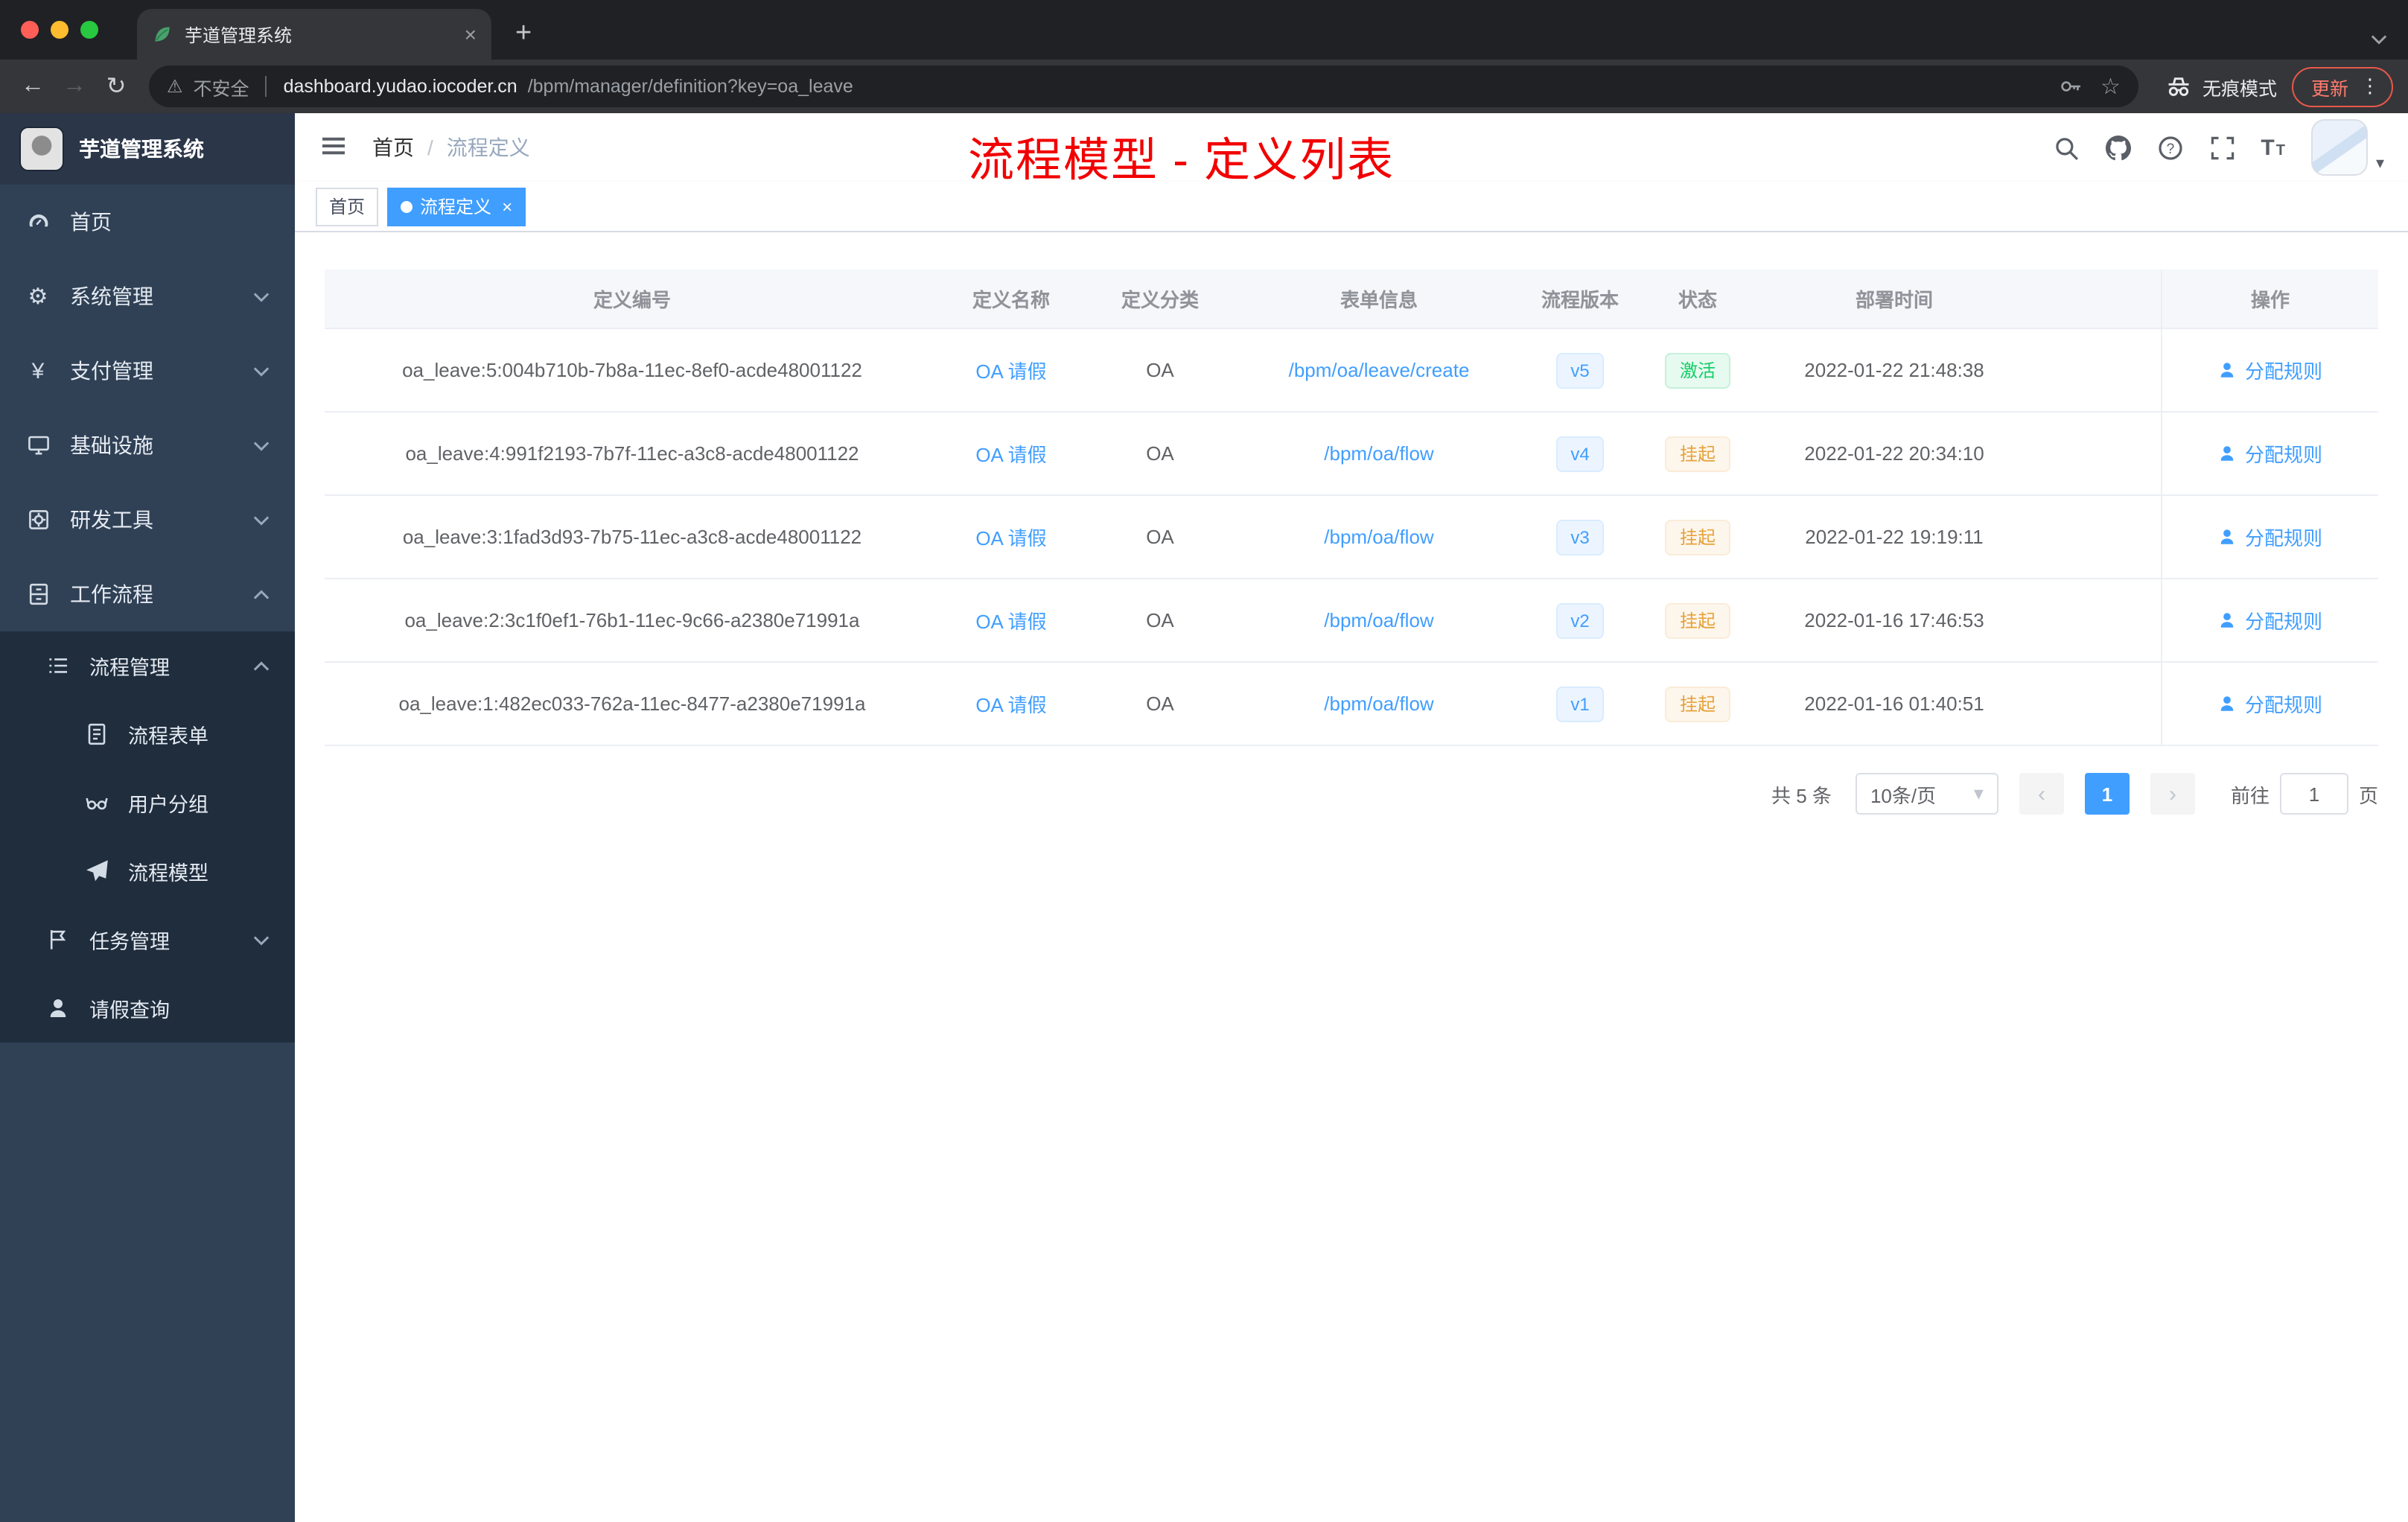 This screenshot has height=1522, width=2408. What do you see at coordinates (147, 149) in the screenshot?
I see `sidebar-logo: 芋道管理系统` at bounding box center [147, 149].